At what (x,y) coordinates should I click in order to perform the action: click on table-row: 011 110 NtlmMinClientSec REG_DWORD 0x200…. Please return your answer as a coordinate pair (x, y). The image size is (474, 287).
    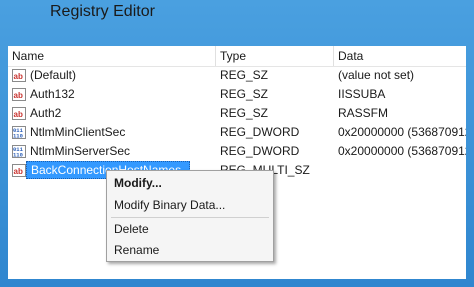
    Looking at the image, I should click on (237, 132).